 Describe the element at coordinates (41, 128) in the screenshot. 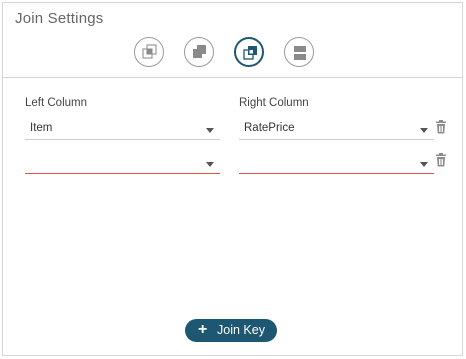

I see `left-column-value: Item` at that location.